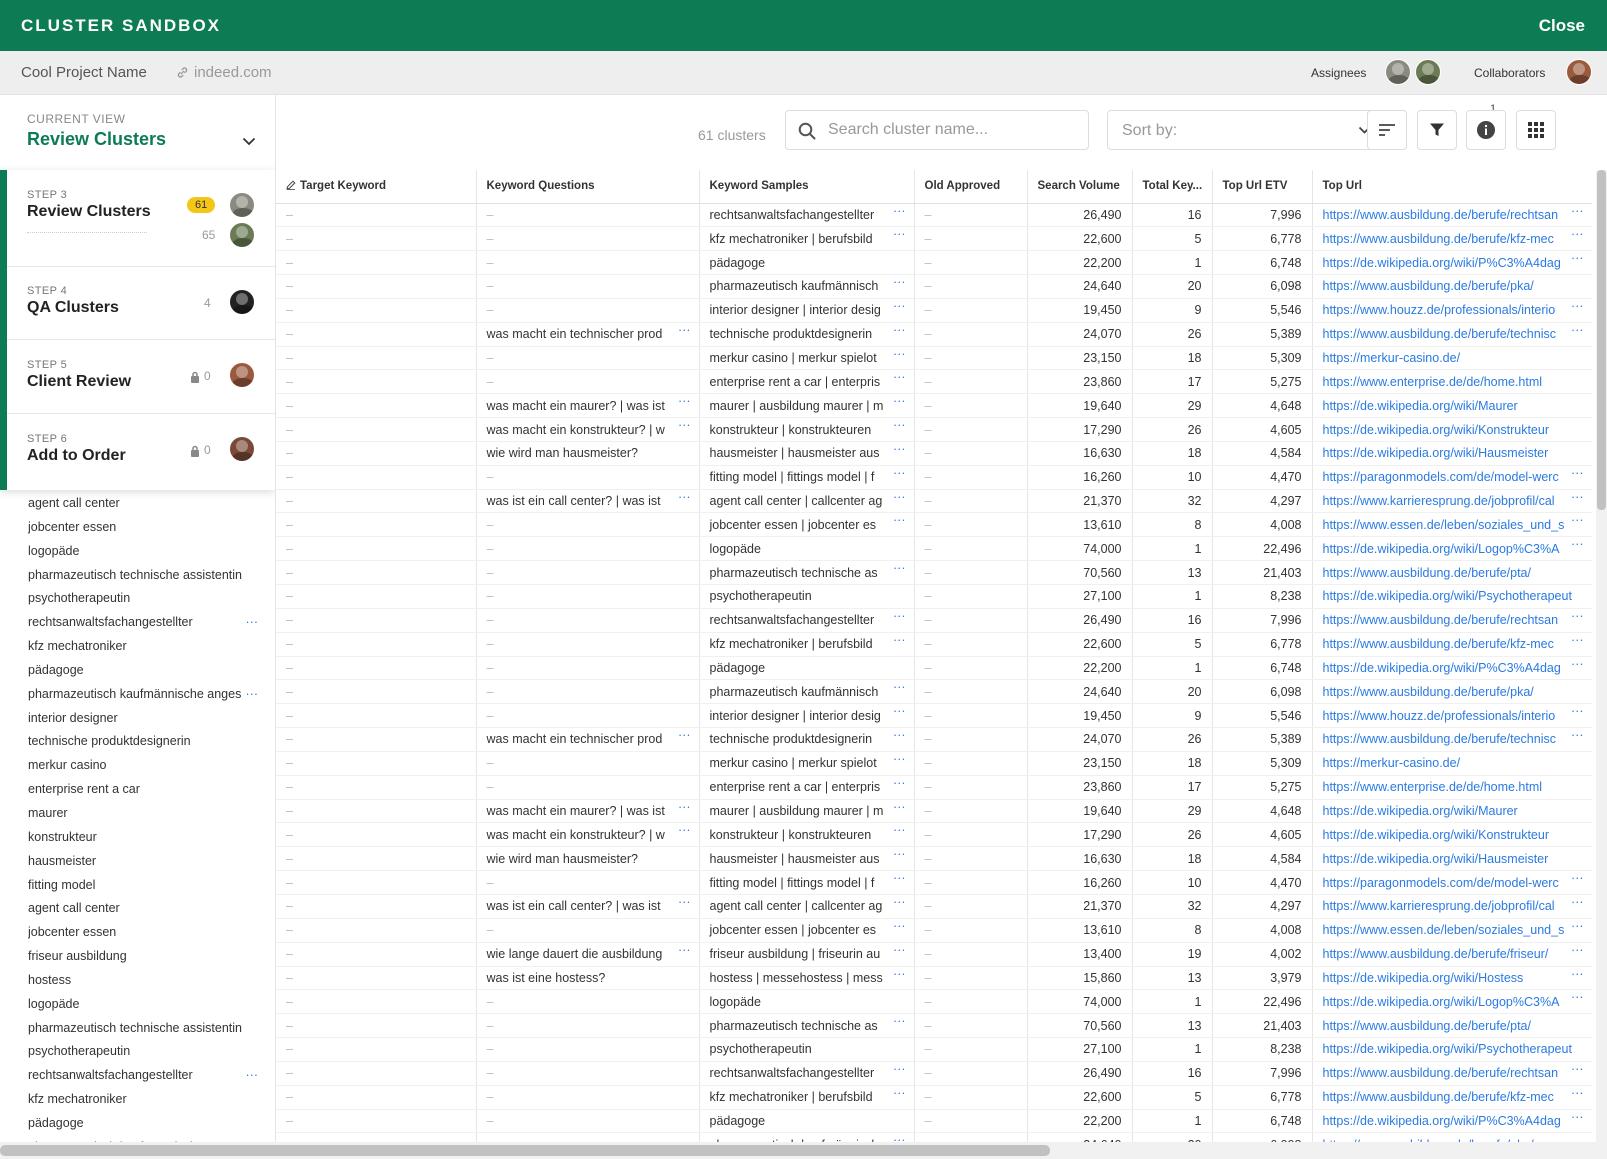  Describe the element at coordinates (141, 303) in the screenshot. I see `step-qa-clusters: STEP 4 QA Clusters 4` at that location.